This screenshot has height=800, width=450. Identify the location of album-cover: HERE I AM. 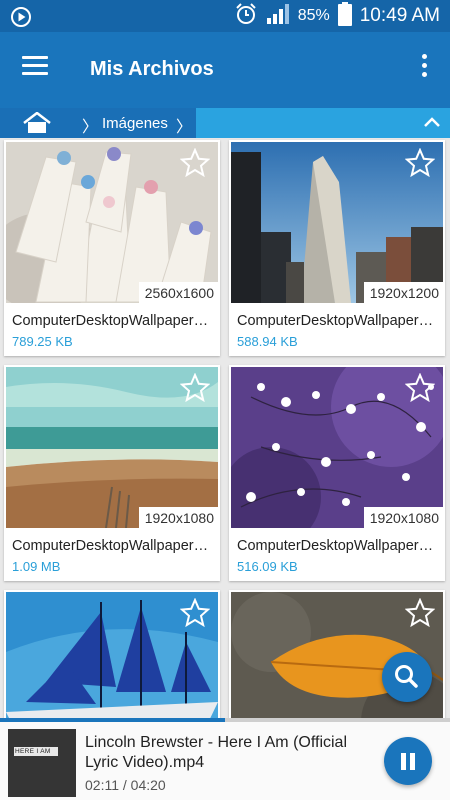
(42, 763).